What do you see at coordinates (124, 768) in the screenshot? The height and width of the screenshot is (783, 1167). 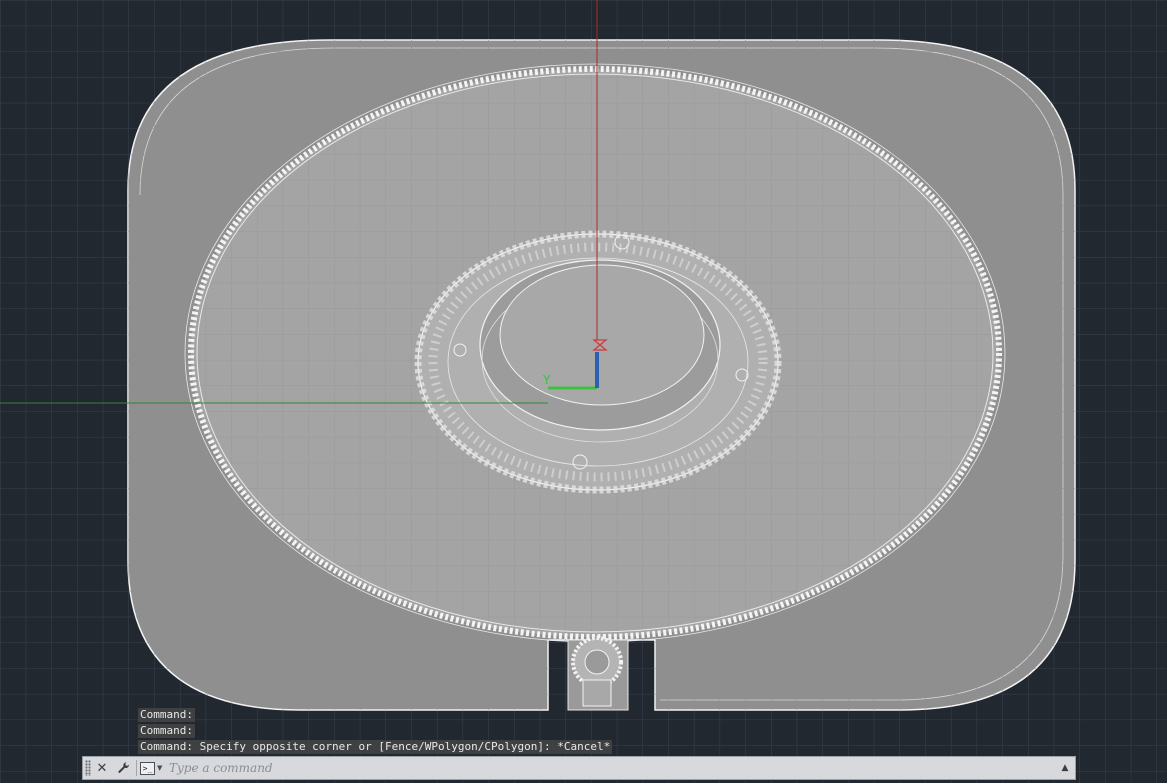 I see `wrench-icon` at bounding box center [124, 768].